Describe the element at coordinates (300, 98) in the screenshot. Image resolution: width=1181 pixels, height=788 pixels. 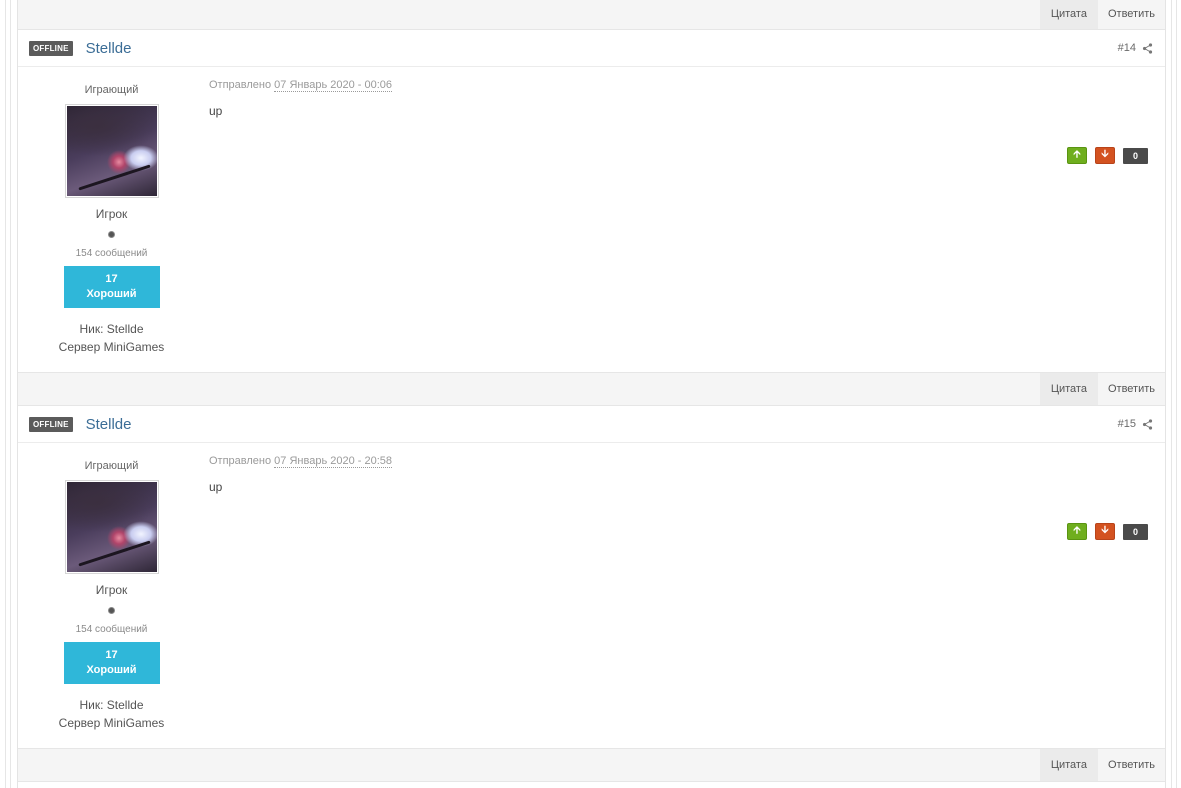
I see `post-content: Отправлено 07 Январь 2020 - 00:06 up` at that location.